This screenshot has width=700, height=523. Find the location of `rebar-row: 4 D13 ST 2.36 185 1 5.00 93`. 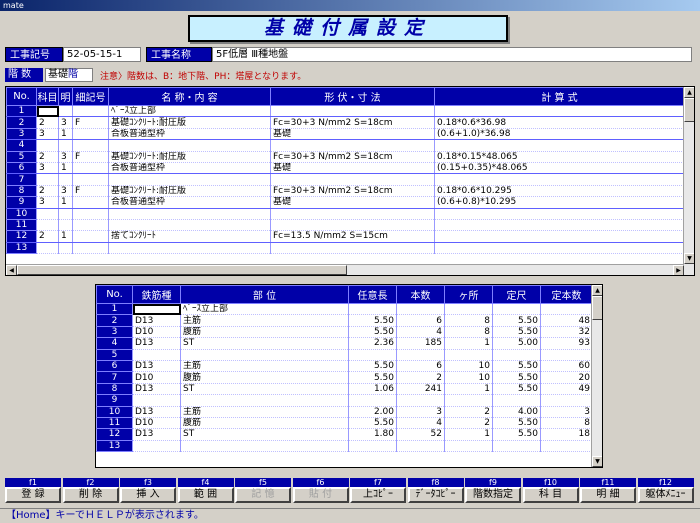

rebar-row: 4 D13 ST 2.36 185 1 5.00 93 is located at coordinates (344, 343).